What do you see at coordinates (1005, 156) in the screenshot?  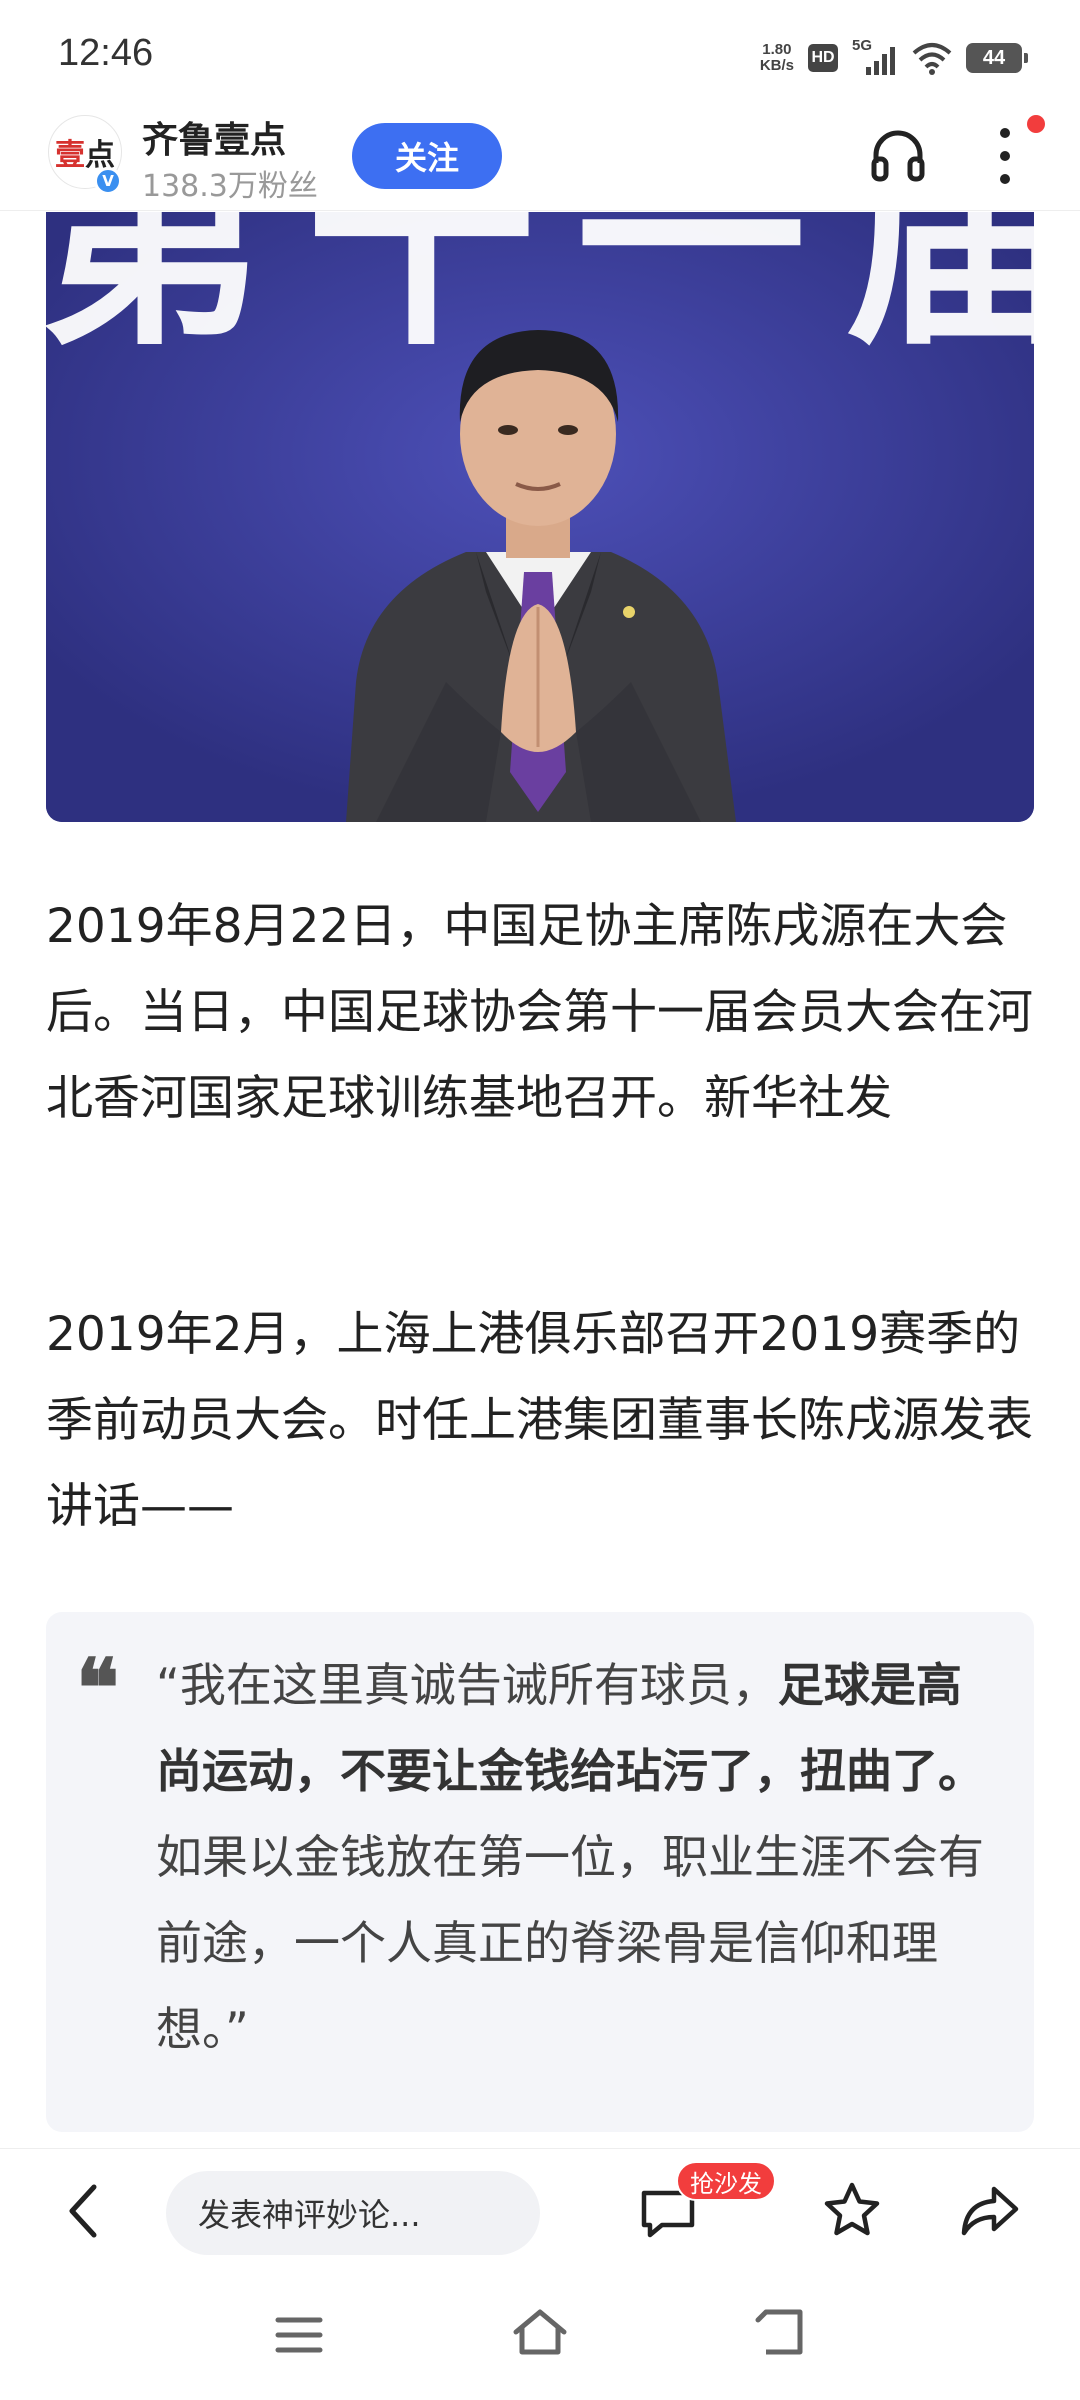 I see `more-options-icon` at bounding box center [1005, 156].